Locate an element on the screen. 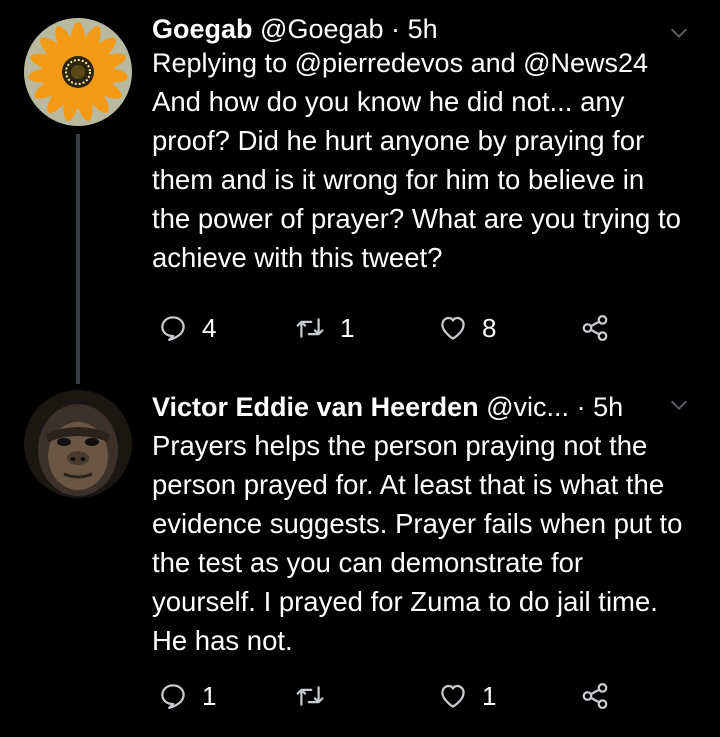  like-count: 1 is located at coordinates (489, 695).